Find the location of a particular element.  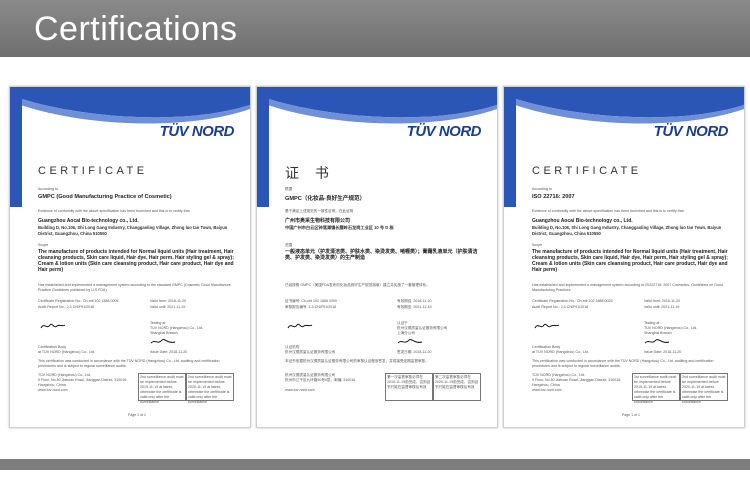

testing-branch: 上海分公司 is located at coordinates (406, 333).